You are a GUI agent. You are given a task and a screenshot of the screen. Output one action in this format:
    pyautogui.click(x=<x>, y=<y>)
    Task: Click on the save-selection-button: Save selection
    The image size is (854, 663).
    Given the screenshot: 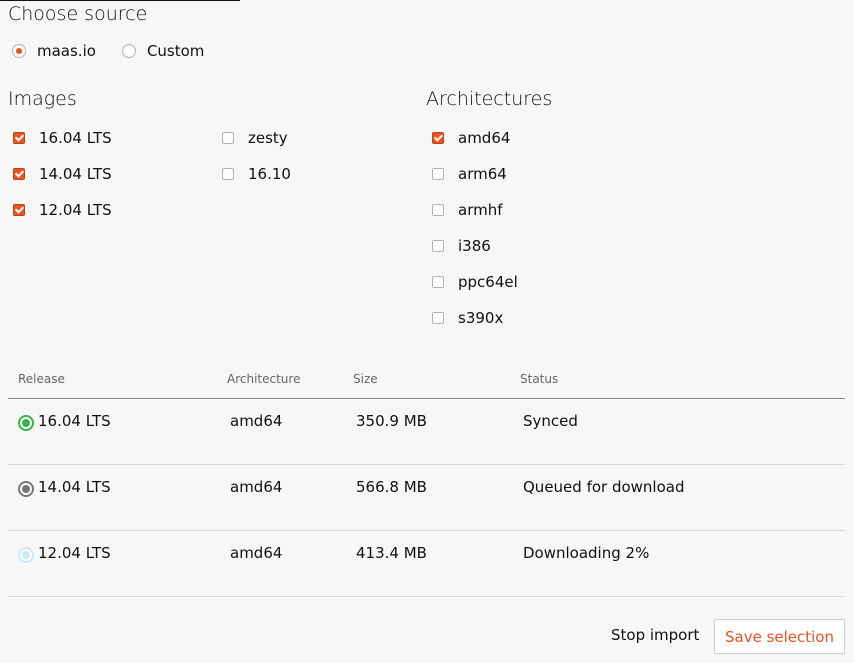 What is the action you would take?
    pyautogui.click(x=779, y=636)
    